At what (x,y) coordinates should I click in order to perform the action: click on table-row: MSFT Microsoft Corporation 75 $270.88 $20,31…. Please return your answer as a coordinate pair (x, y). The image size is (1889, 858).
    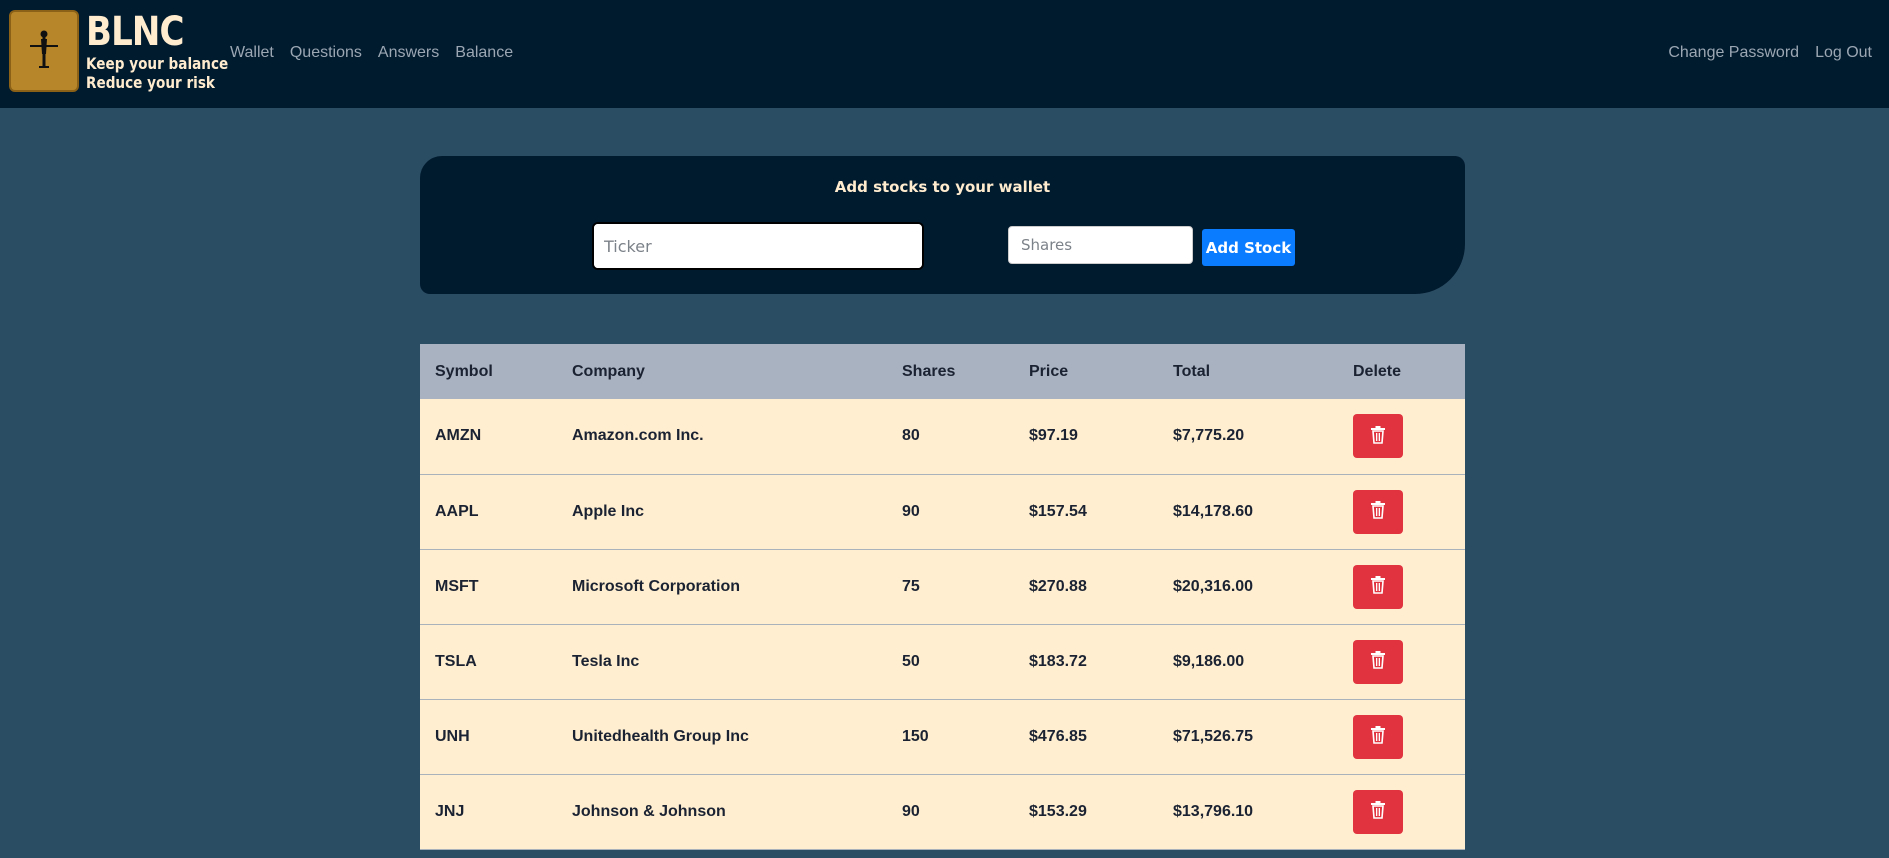
    Looking at the image, I should click on (942, 586).